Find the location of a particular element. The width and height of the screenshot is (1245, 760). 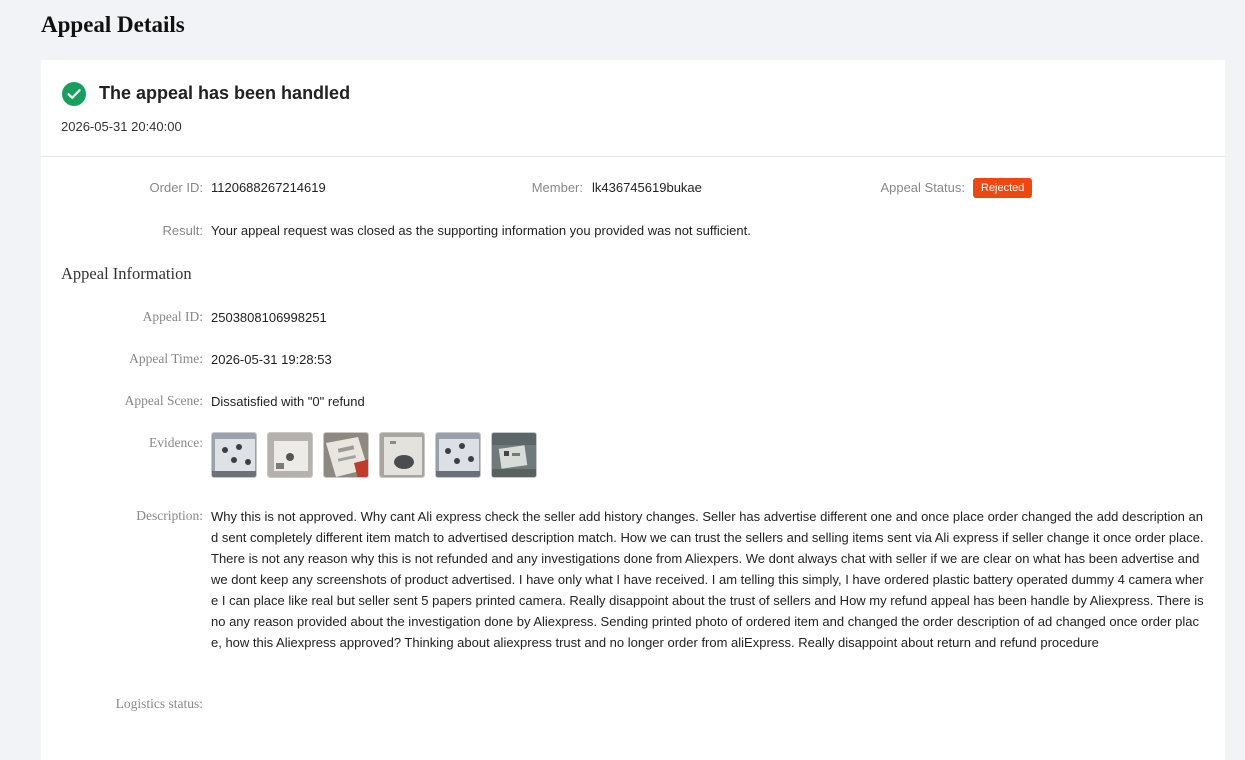

status-time: 2026-05-31 20:40:00 is located at coordinates (121, 126).